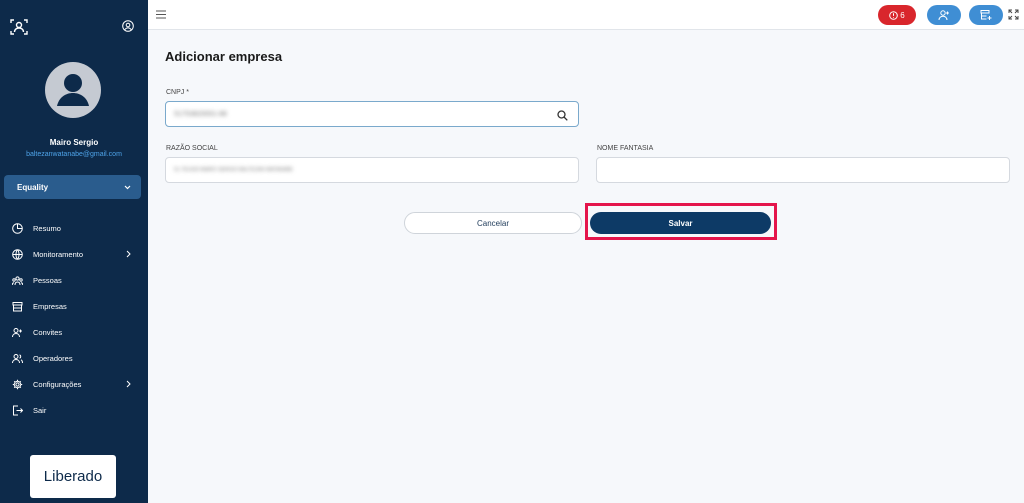  I want to click on chevron-down-icon, so click(127, 187).